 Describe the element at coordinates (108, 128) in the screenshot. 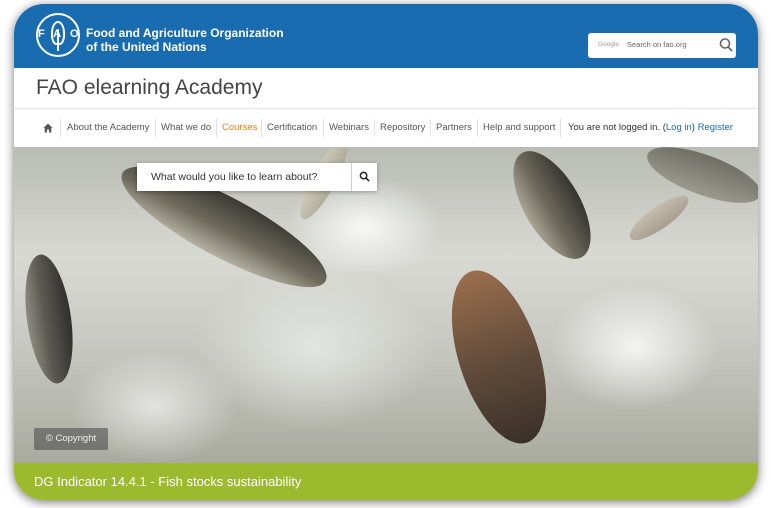

I see `nav-item-about: About the Academy` at that location.